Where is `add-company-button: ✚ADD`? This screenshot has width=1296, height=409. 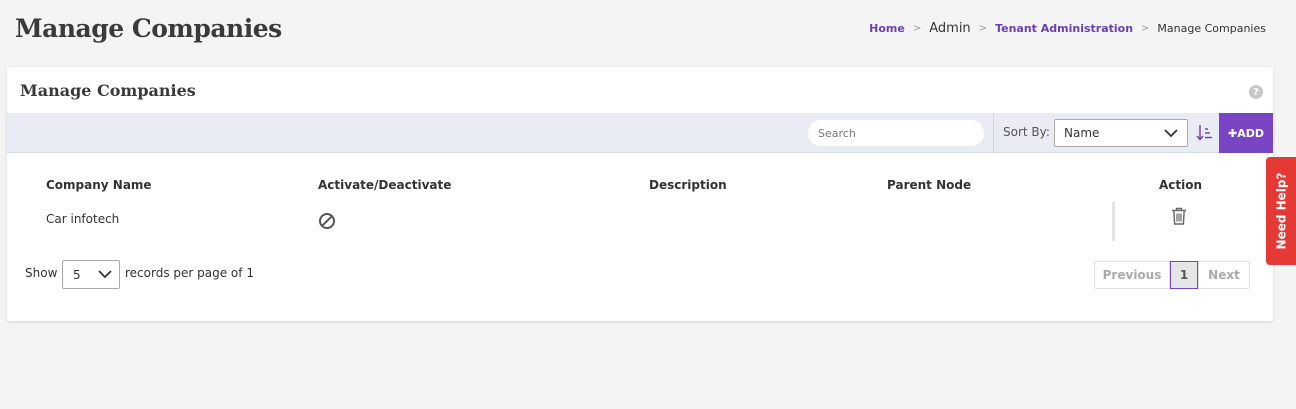
add-company-button: ✚ADD is located at coordinates (1246, 133).